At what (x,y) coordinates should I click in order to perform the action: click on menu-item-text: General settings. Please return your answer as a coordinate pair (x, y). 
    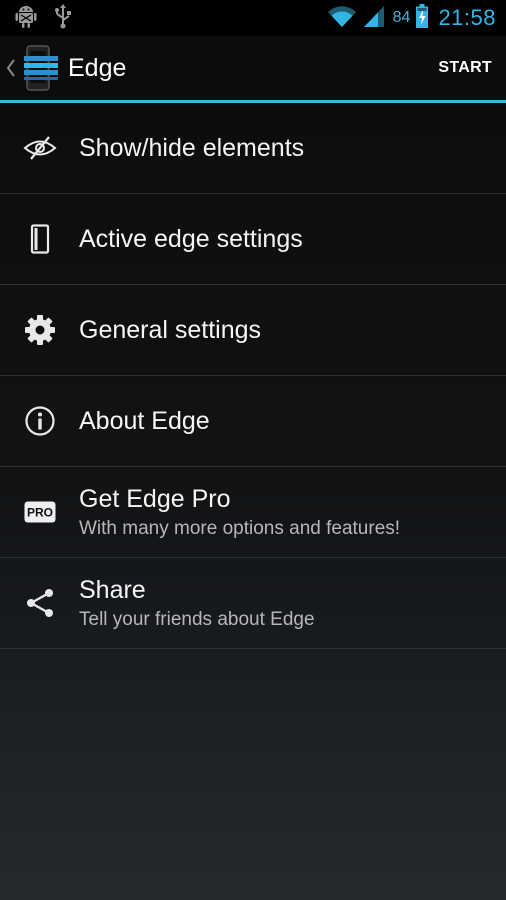
    Looking at the image, I should click on (170, 330).